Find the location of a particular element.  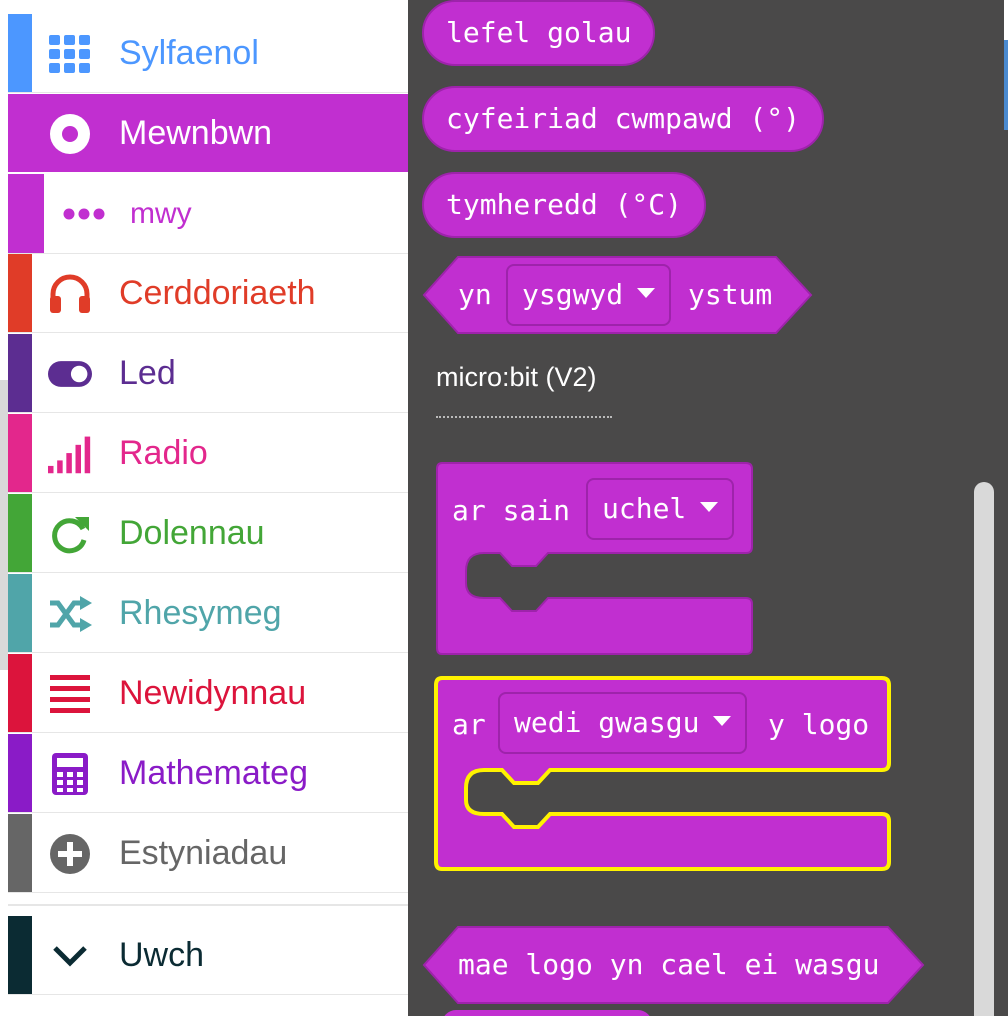

category-label: Sylfaenol is located at coordinates (189, 53).